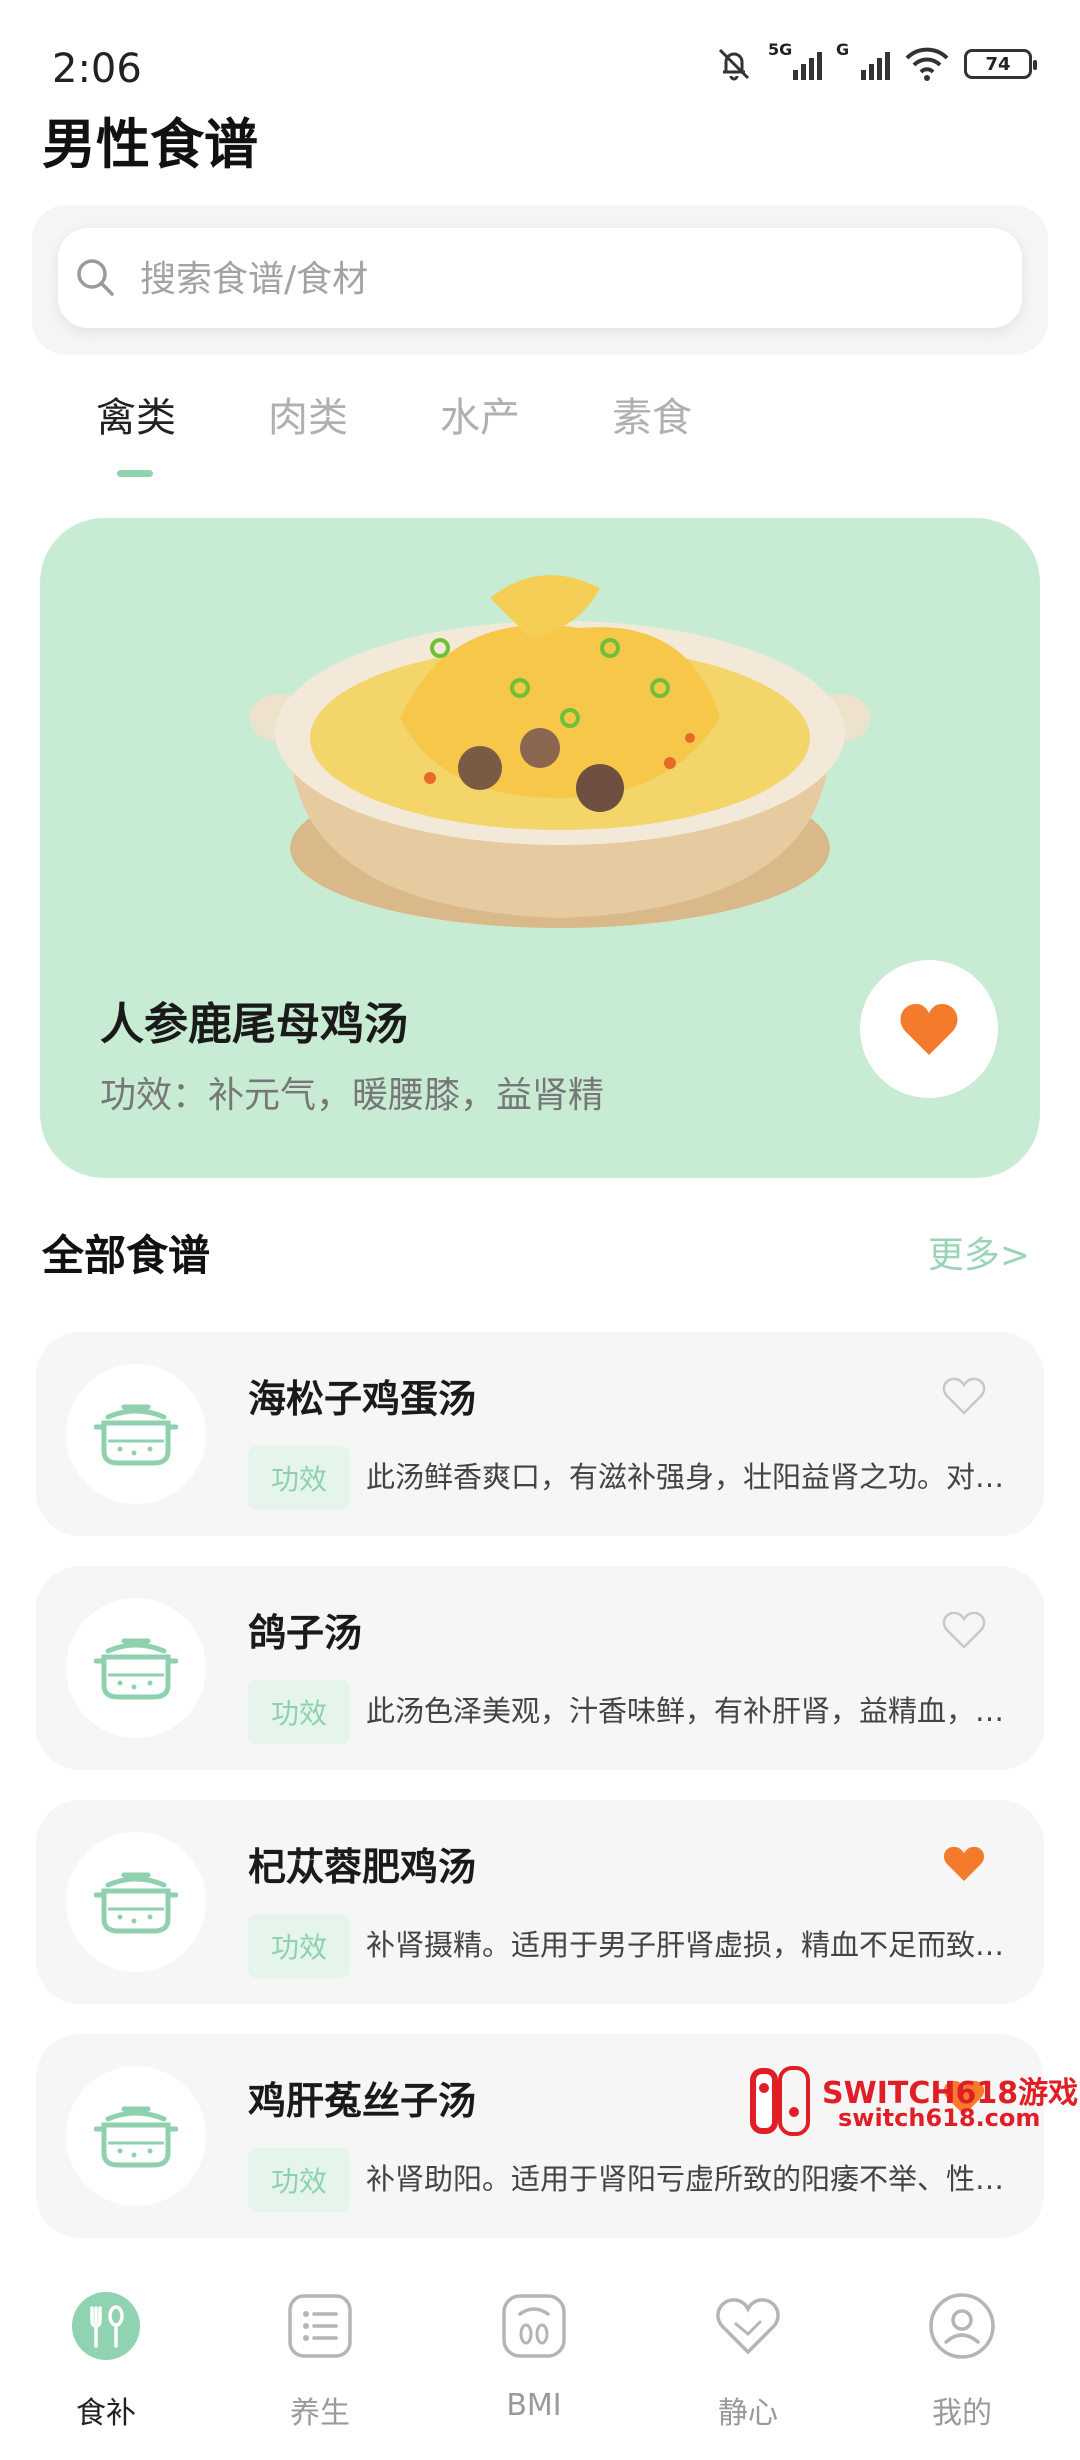 The image size is (1080, 2460). I want to click on recipe-name: 海松子鸡蛋汤, so click(362, 1399).